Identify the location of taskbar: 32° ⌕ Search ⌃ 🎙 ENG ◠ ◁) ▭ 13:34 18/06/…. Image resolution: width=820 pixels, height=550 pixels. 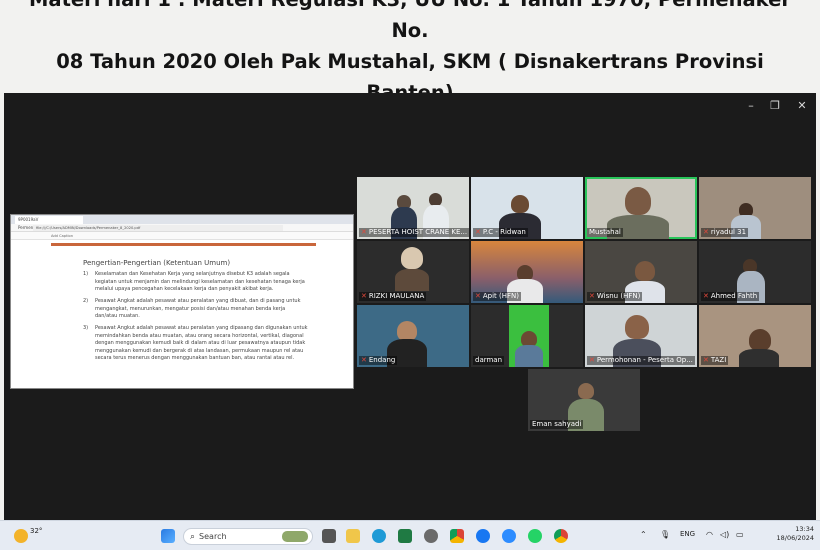
(410, 535).